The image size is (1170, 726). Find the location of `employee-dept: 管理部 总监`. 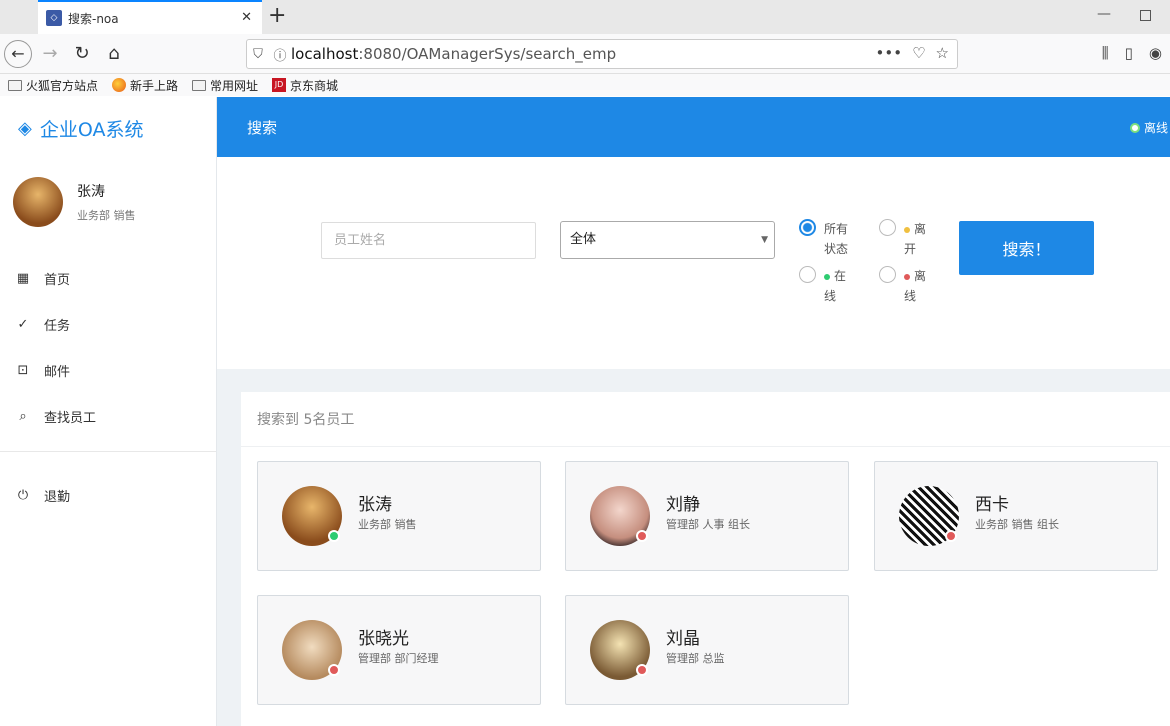

employee-dept: 管理部 总监 is located at coordinates (695, 658).